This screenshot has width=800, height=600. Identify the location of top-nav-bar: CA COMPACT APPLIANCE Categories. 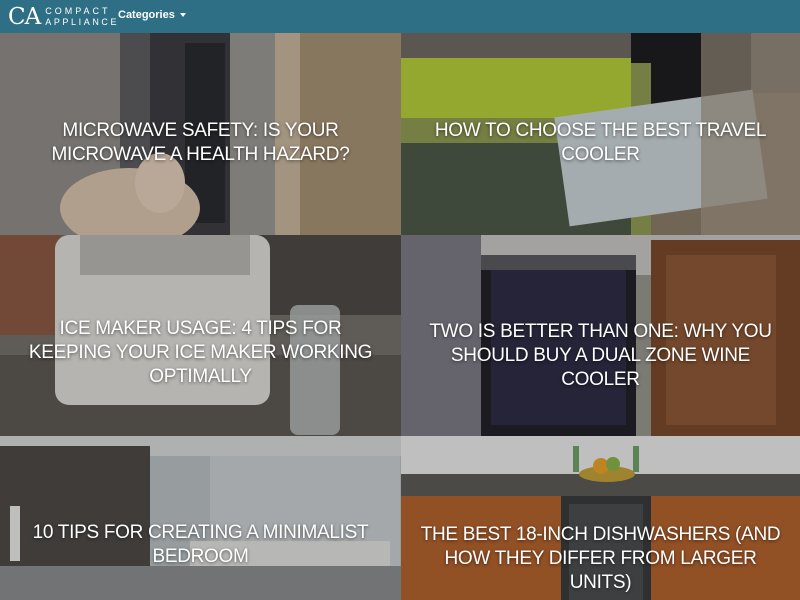
(400, 16).